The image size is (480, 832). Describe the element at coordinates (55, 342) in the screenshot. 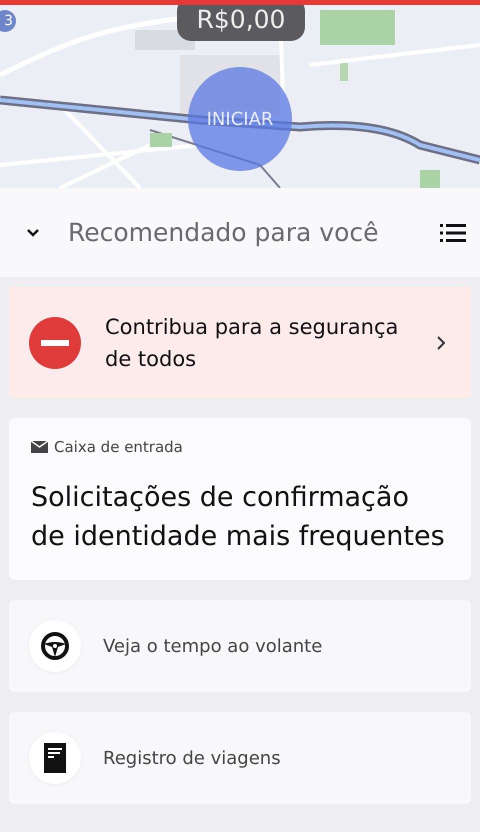

I see `no-entry-icon` at that location.